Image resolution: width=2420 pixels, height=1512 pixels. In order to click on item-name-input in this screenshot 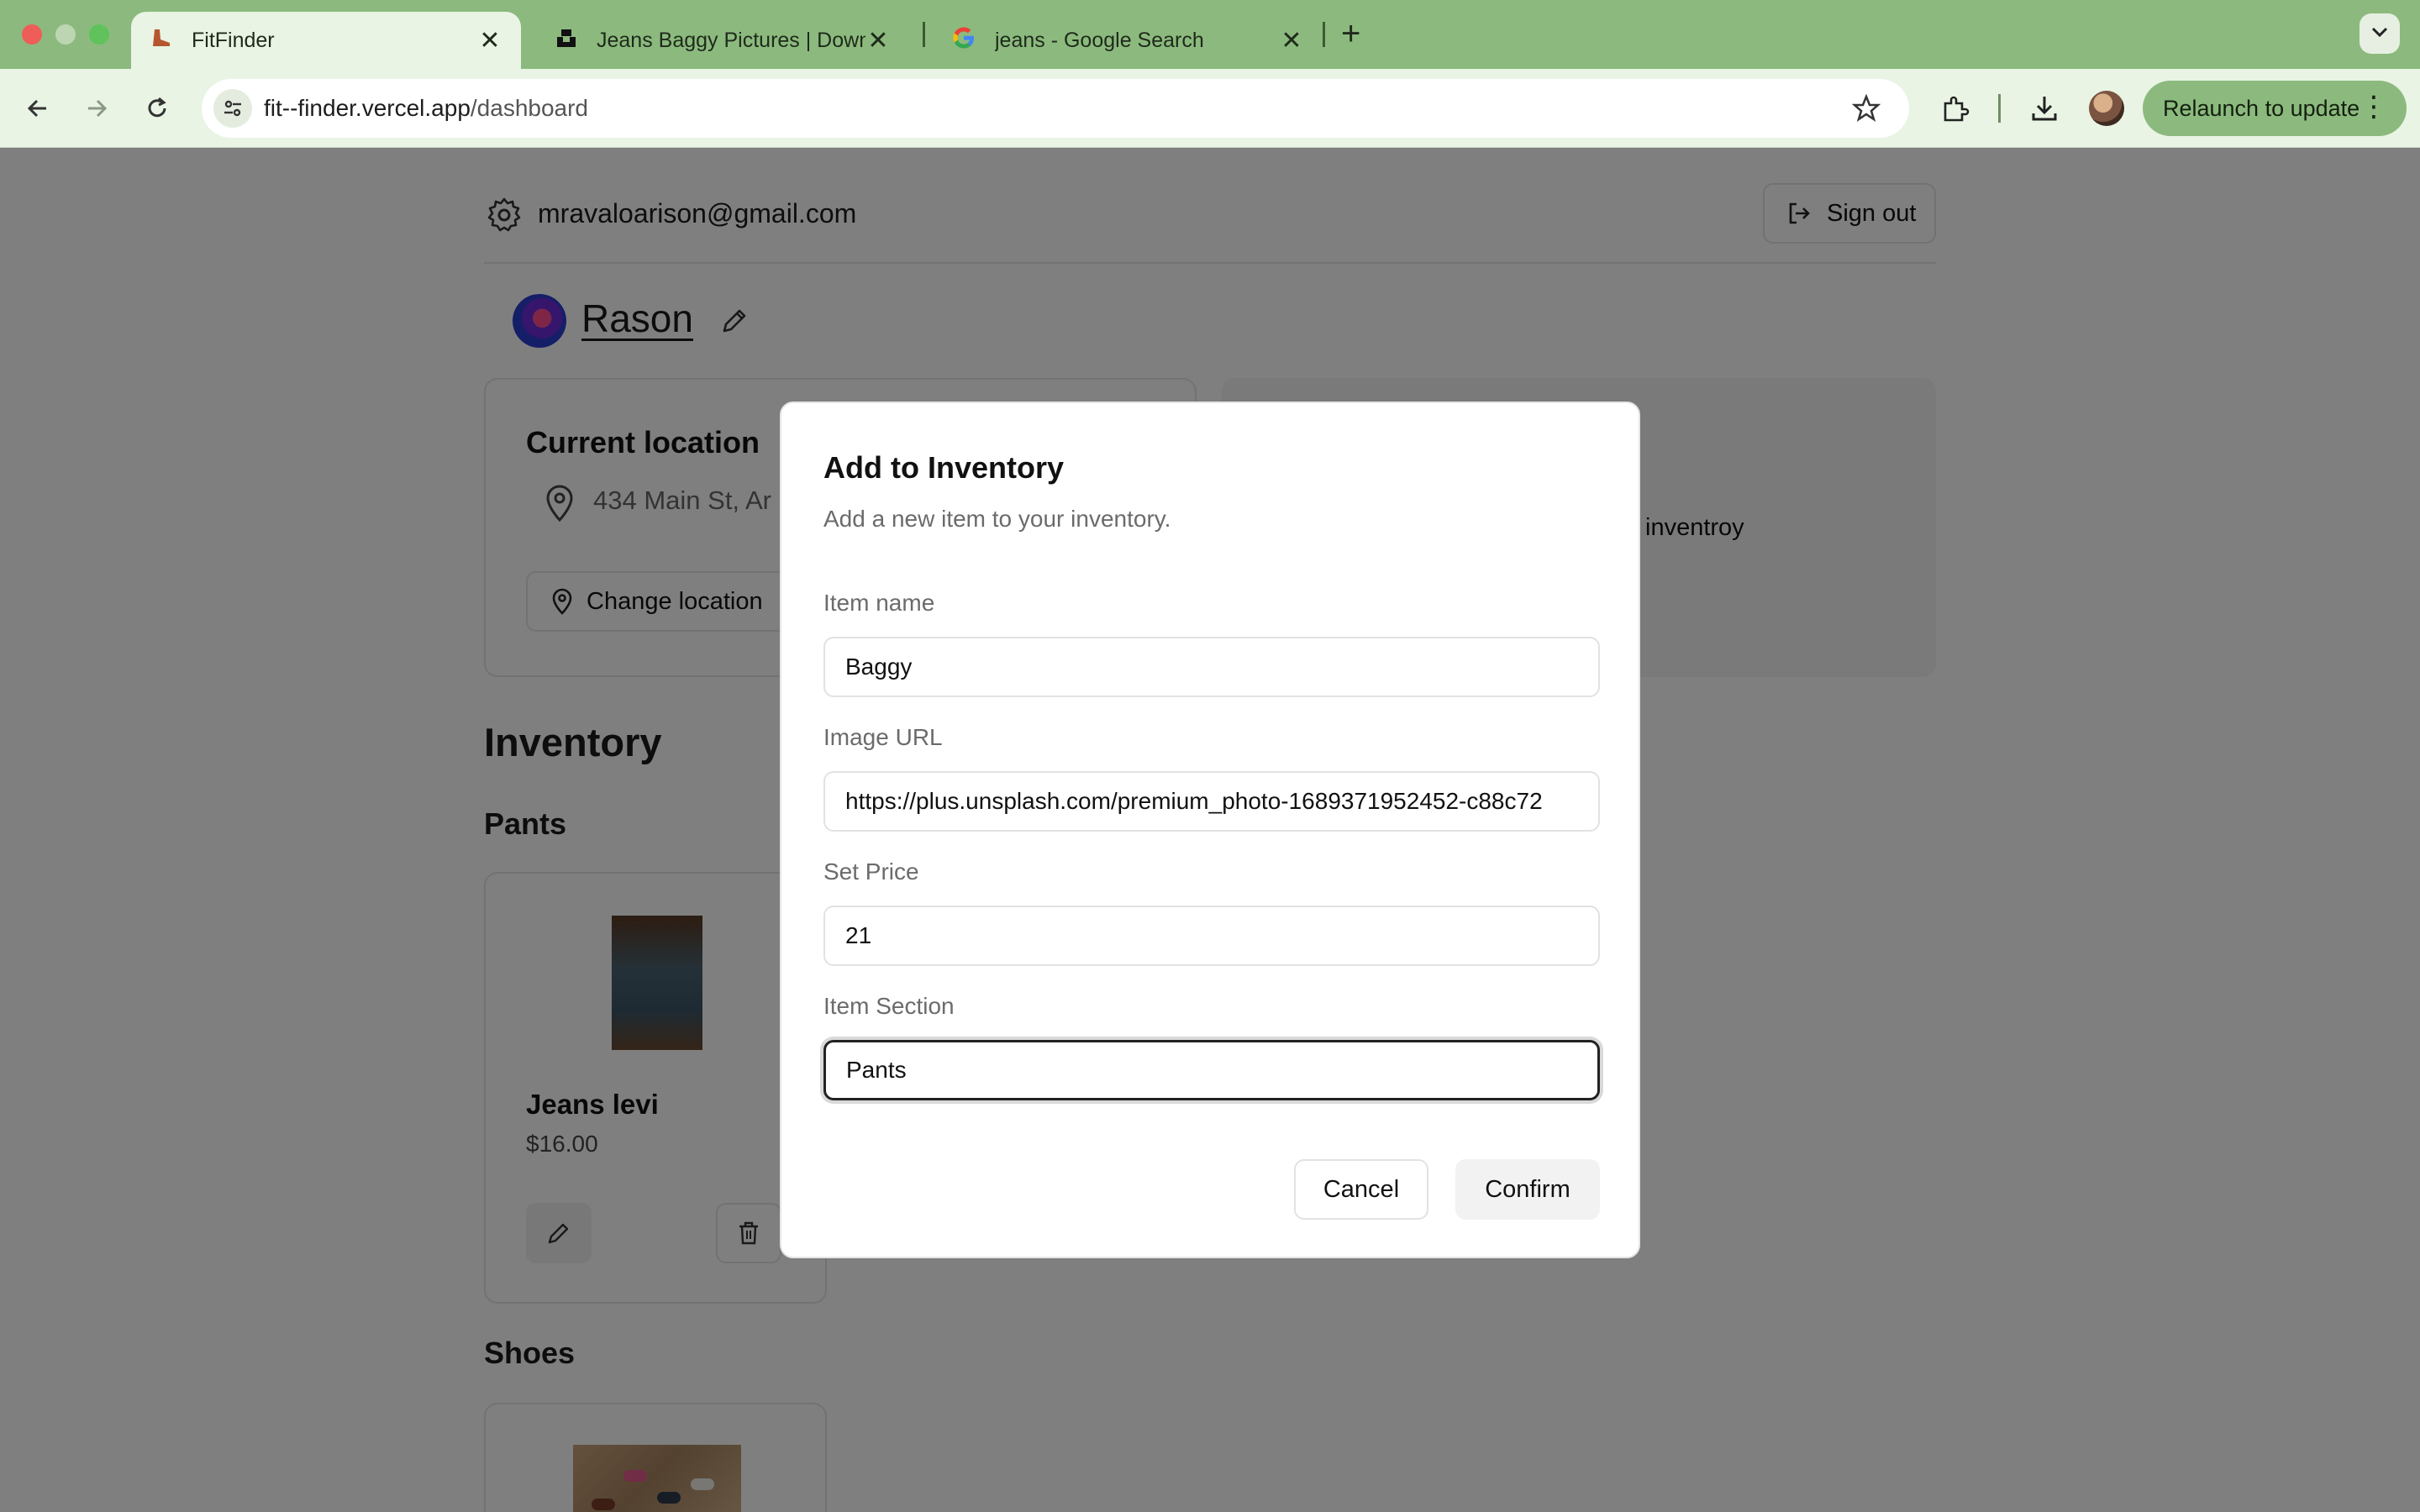, I will do `click(1211, 667)`.